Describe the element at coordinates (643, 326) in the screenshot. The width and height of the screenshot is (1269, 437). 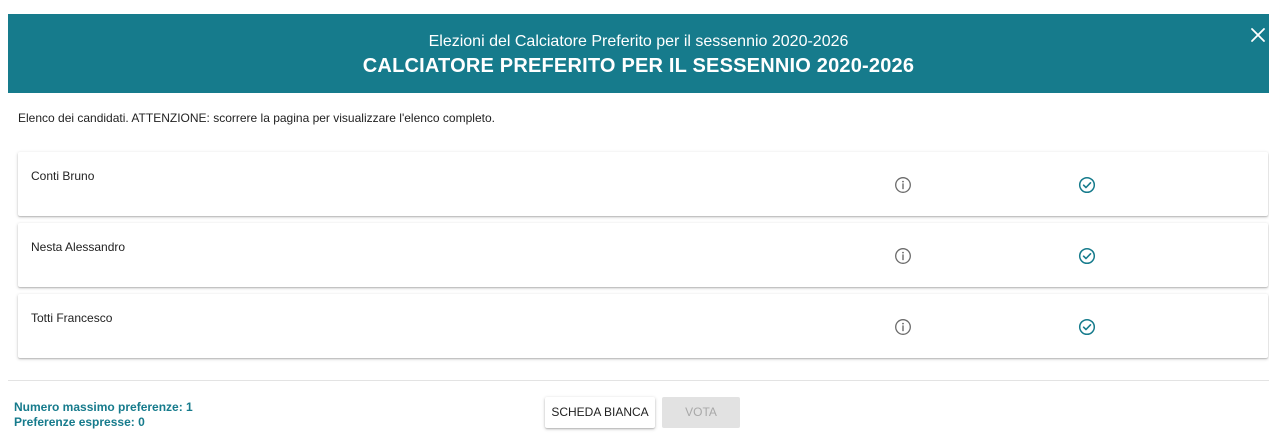
I see `candidate-card: Totti Francesco` at that location.